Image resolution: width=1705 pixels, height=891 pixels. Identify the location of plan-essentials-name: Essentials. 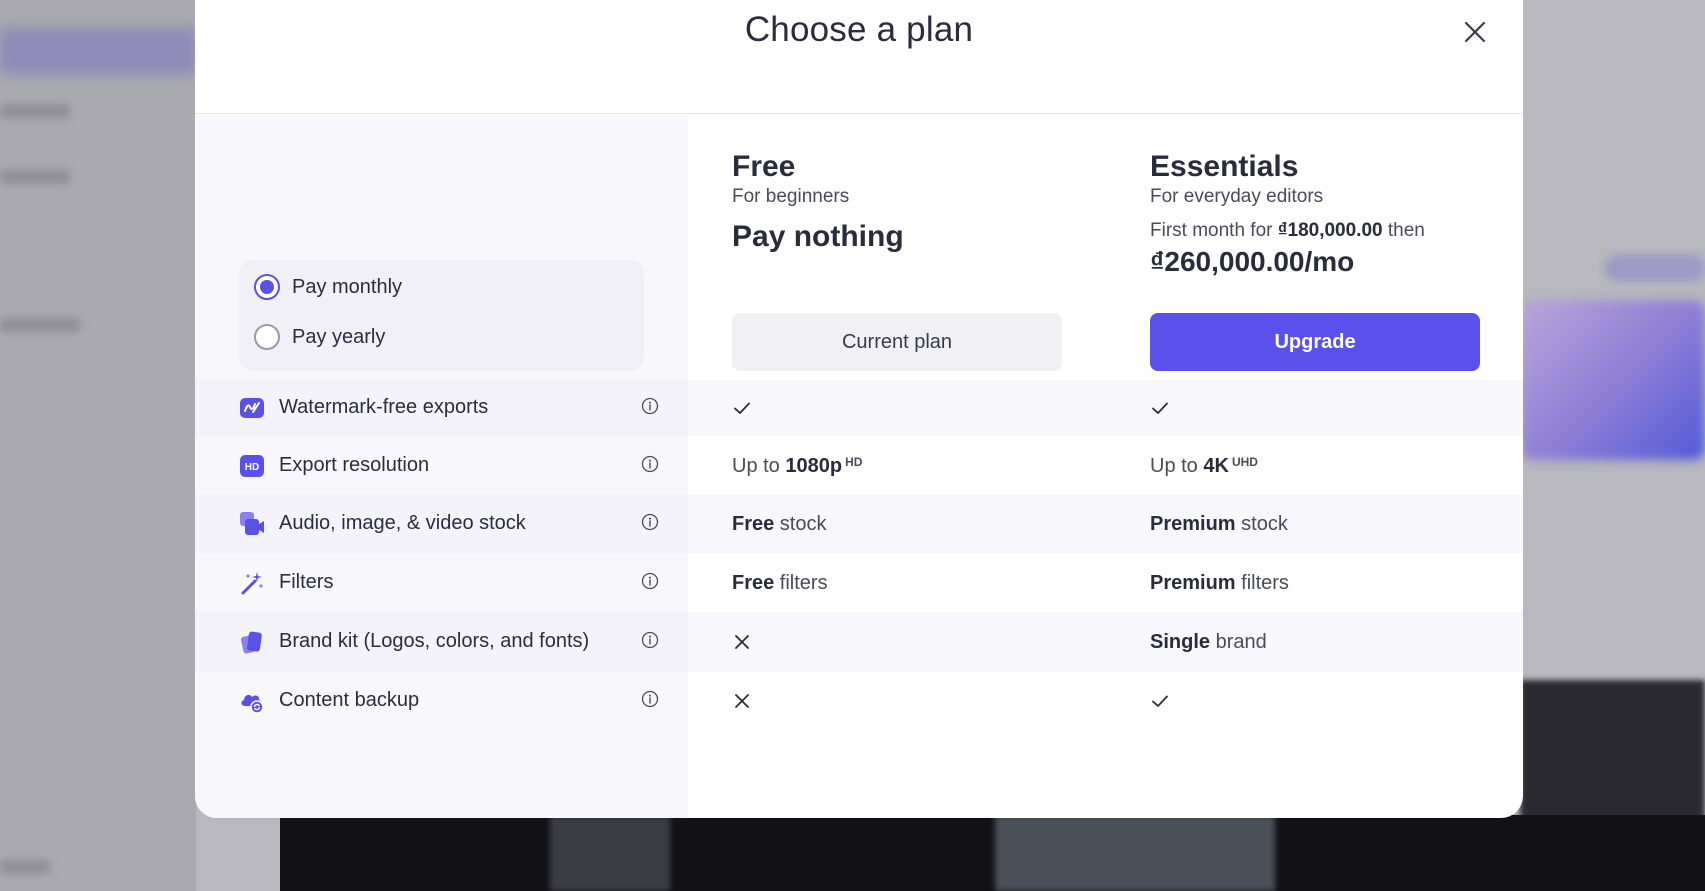
(1224, 166).